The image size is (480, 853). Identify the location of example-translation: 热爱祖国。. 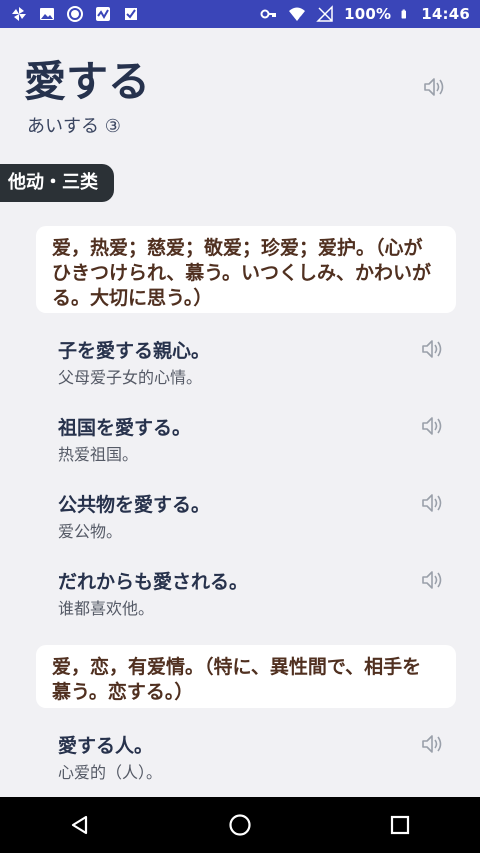
(98, 454).